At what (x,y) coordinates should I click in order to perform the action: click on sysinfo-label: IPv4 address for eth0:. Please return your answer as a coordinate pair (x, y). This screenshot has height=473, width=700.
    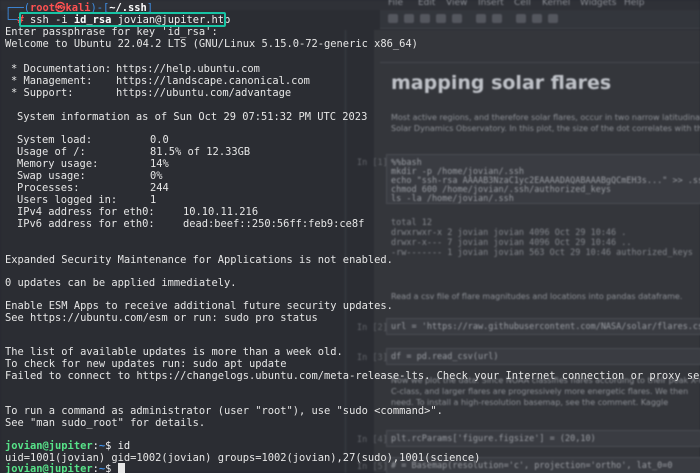
    Looking at the image, I should click on (86, 212).